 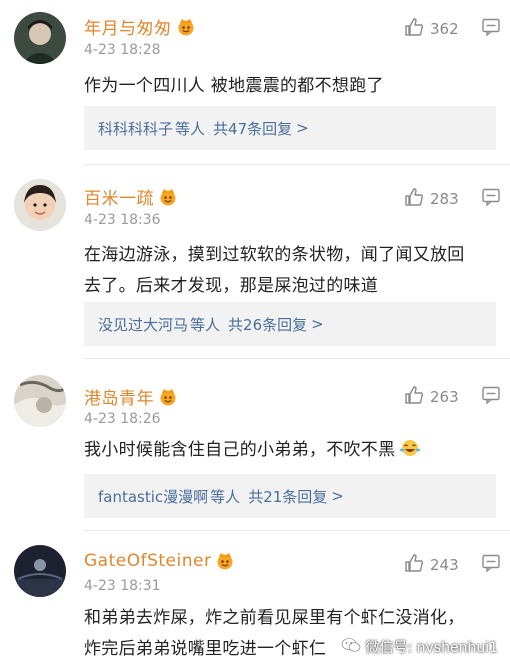 What do you see at coordinates (122, 586) in the screenshot?
I see `timestamp: 4-23 18:31` at bounding box center [122, 586].